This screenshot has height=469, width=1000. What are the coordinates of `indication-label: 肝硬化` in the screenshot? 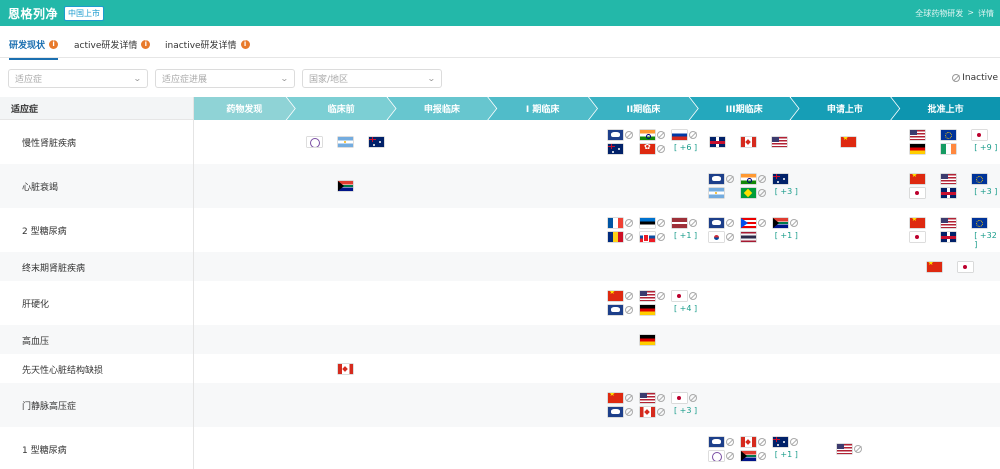 It's located at (35, 303).